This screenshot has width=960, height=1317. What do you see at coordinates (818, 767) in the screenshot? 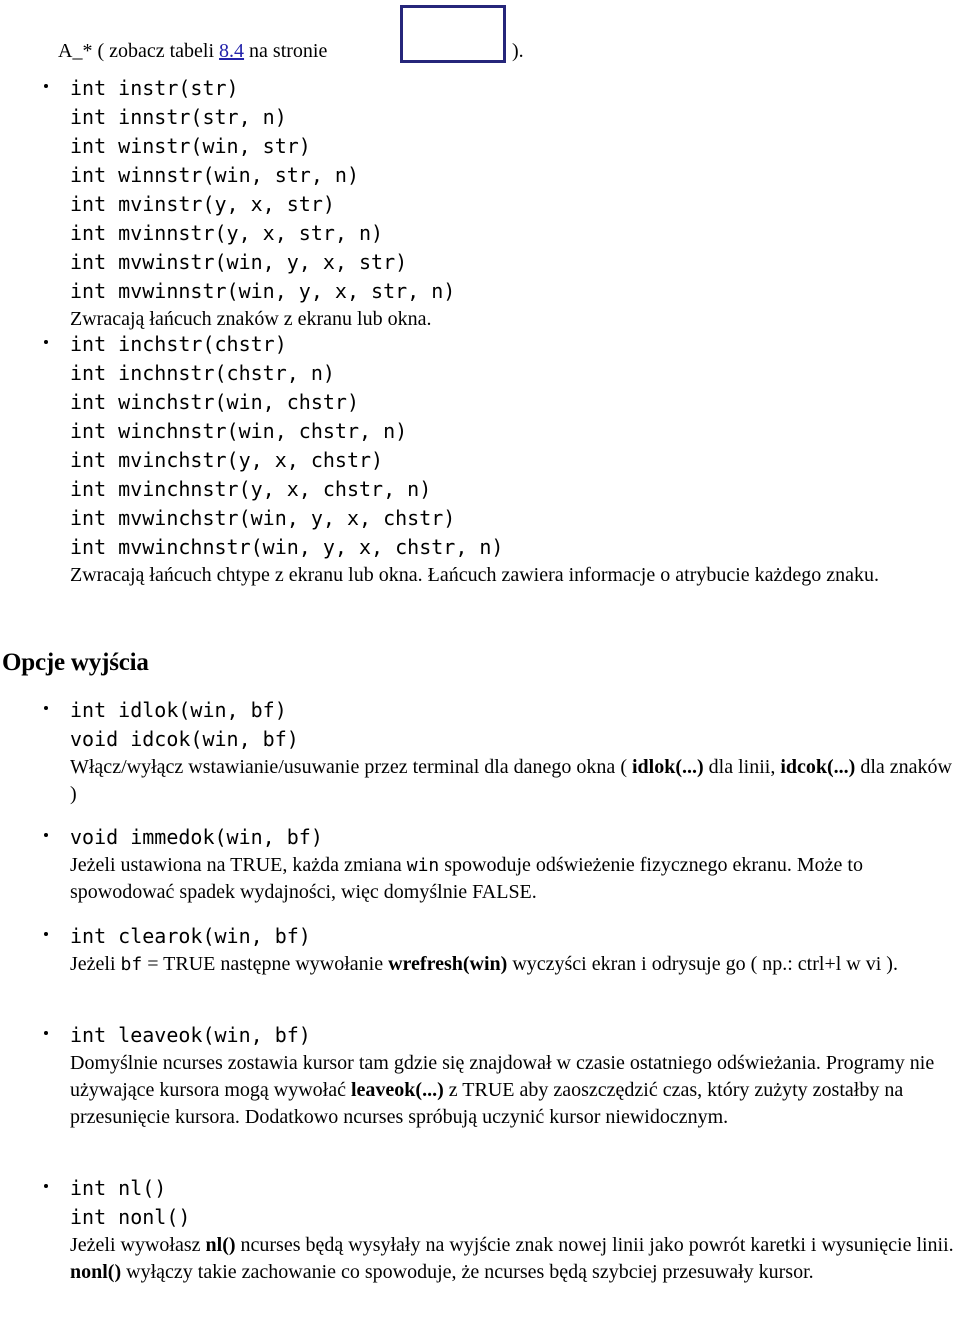
I see `description-emphasis: idcok(...)` at bounding box center [818, 767].